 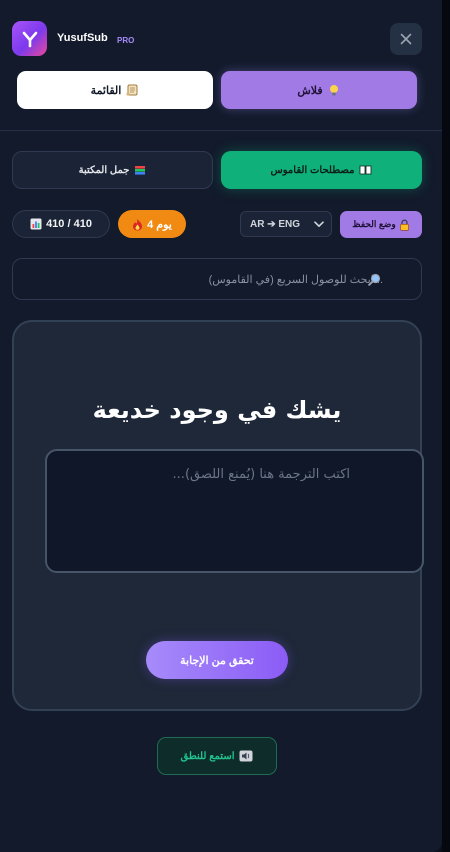 I want to click on flash-mode-button: فلاش, so click(x=319, y=90).